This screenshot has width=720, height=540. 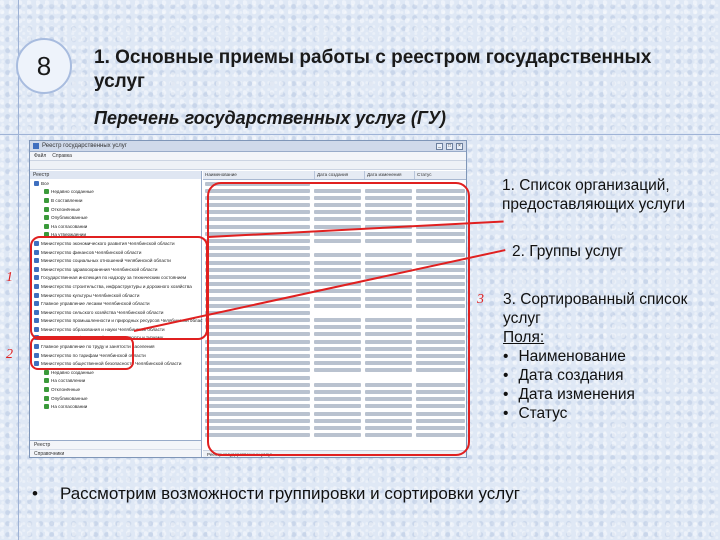 I want to click on slide-subtitle: Перечень государственных услуг (ГУ), so click(x=270, y=118).